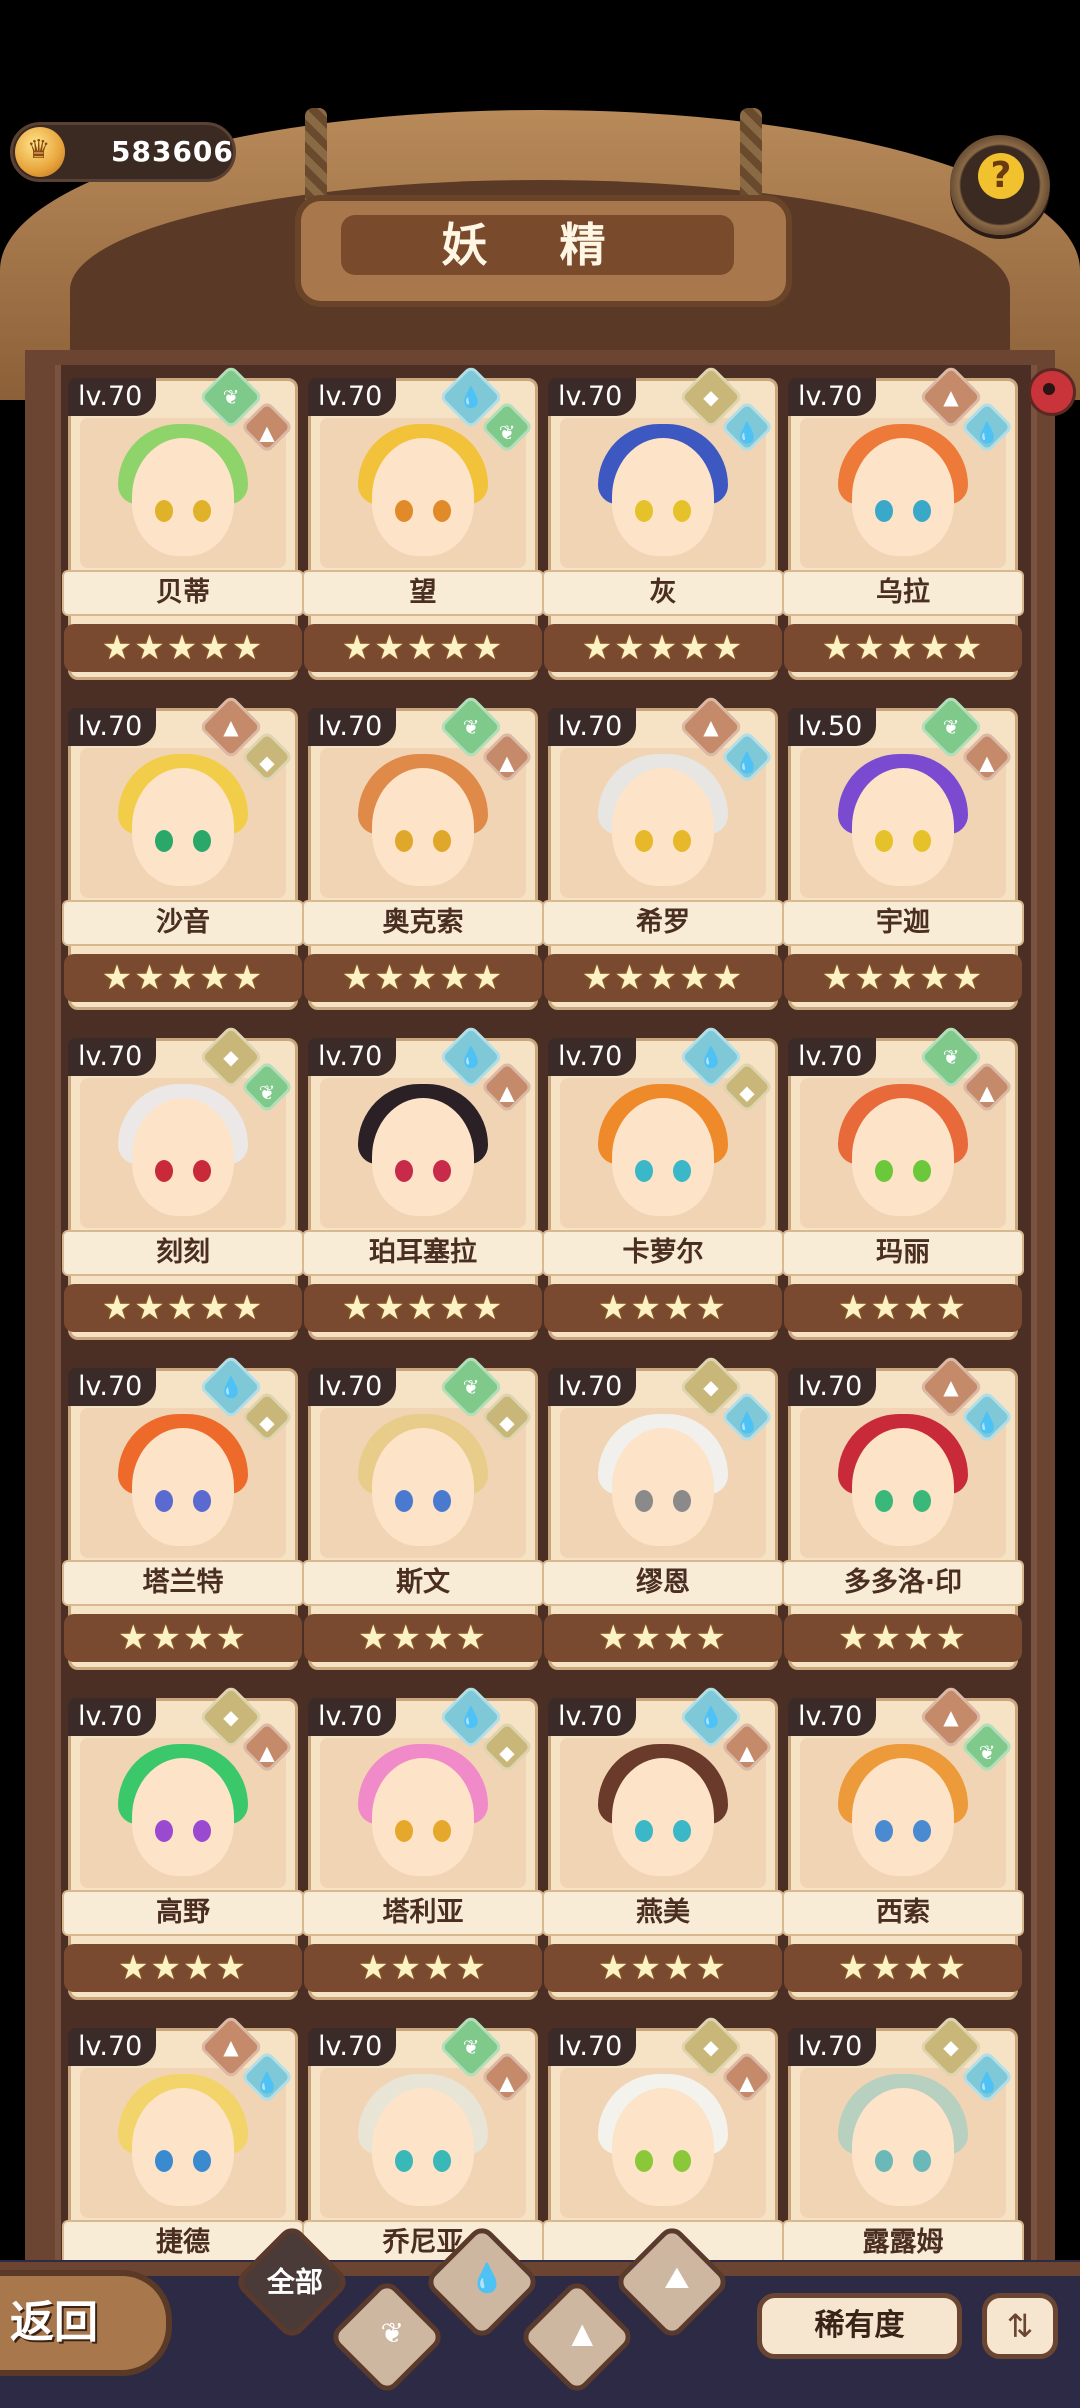 This screenshot has width=1080, height=2408. What do you see at coordinates (903, 1512) in the screenshot?
I see `fairy-card: lv.70 ▲ 💧 多多洛·印 ★★★★` at bounding box center [903, 1512].